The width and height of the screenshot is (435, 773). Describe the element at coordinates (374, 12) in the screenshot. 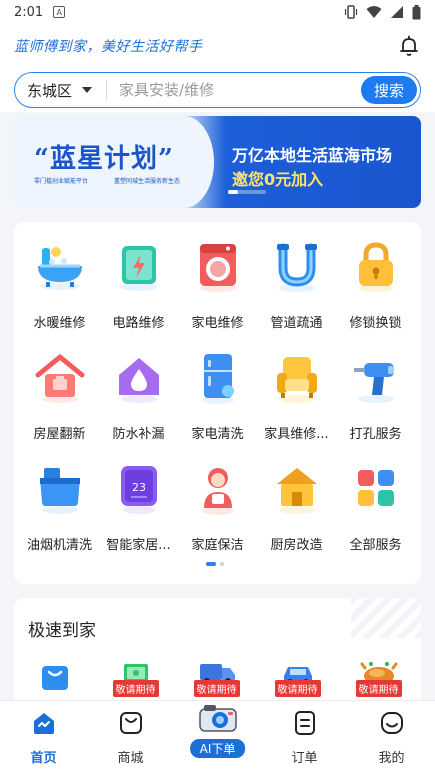

I see `wifi-icon` at that location.